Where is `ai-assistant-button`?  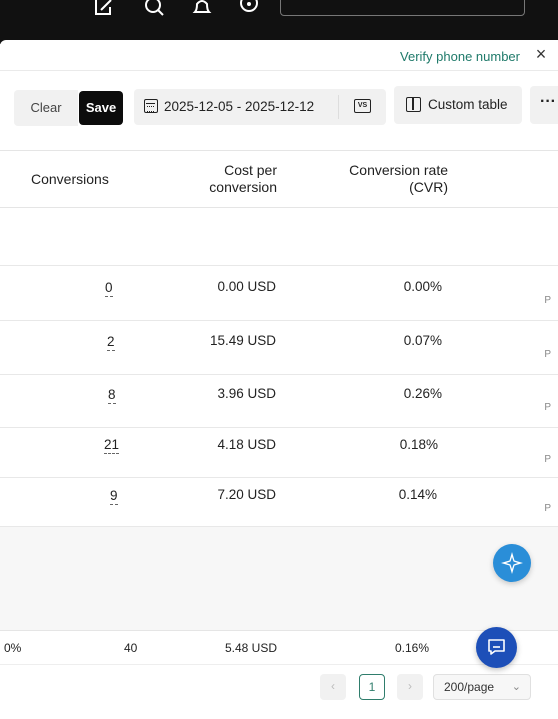 ai-assistant-button is located at coordinates (512, 563).